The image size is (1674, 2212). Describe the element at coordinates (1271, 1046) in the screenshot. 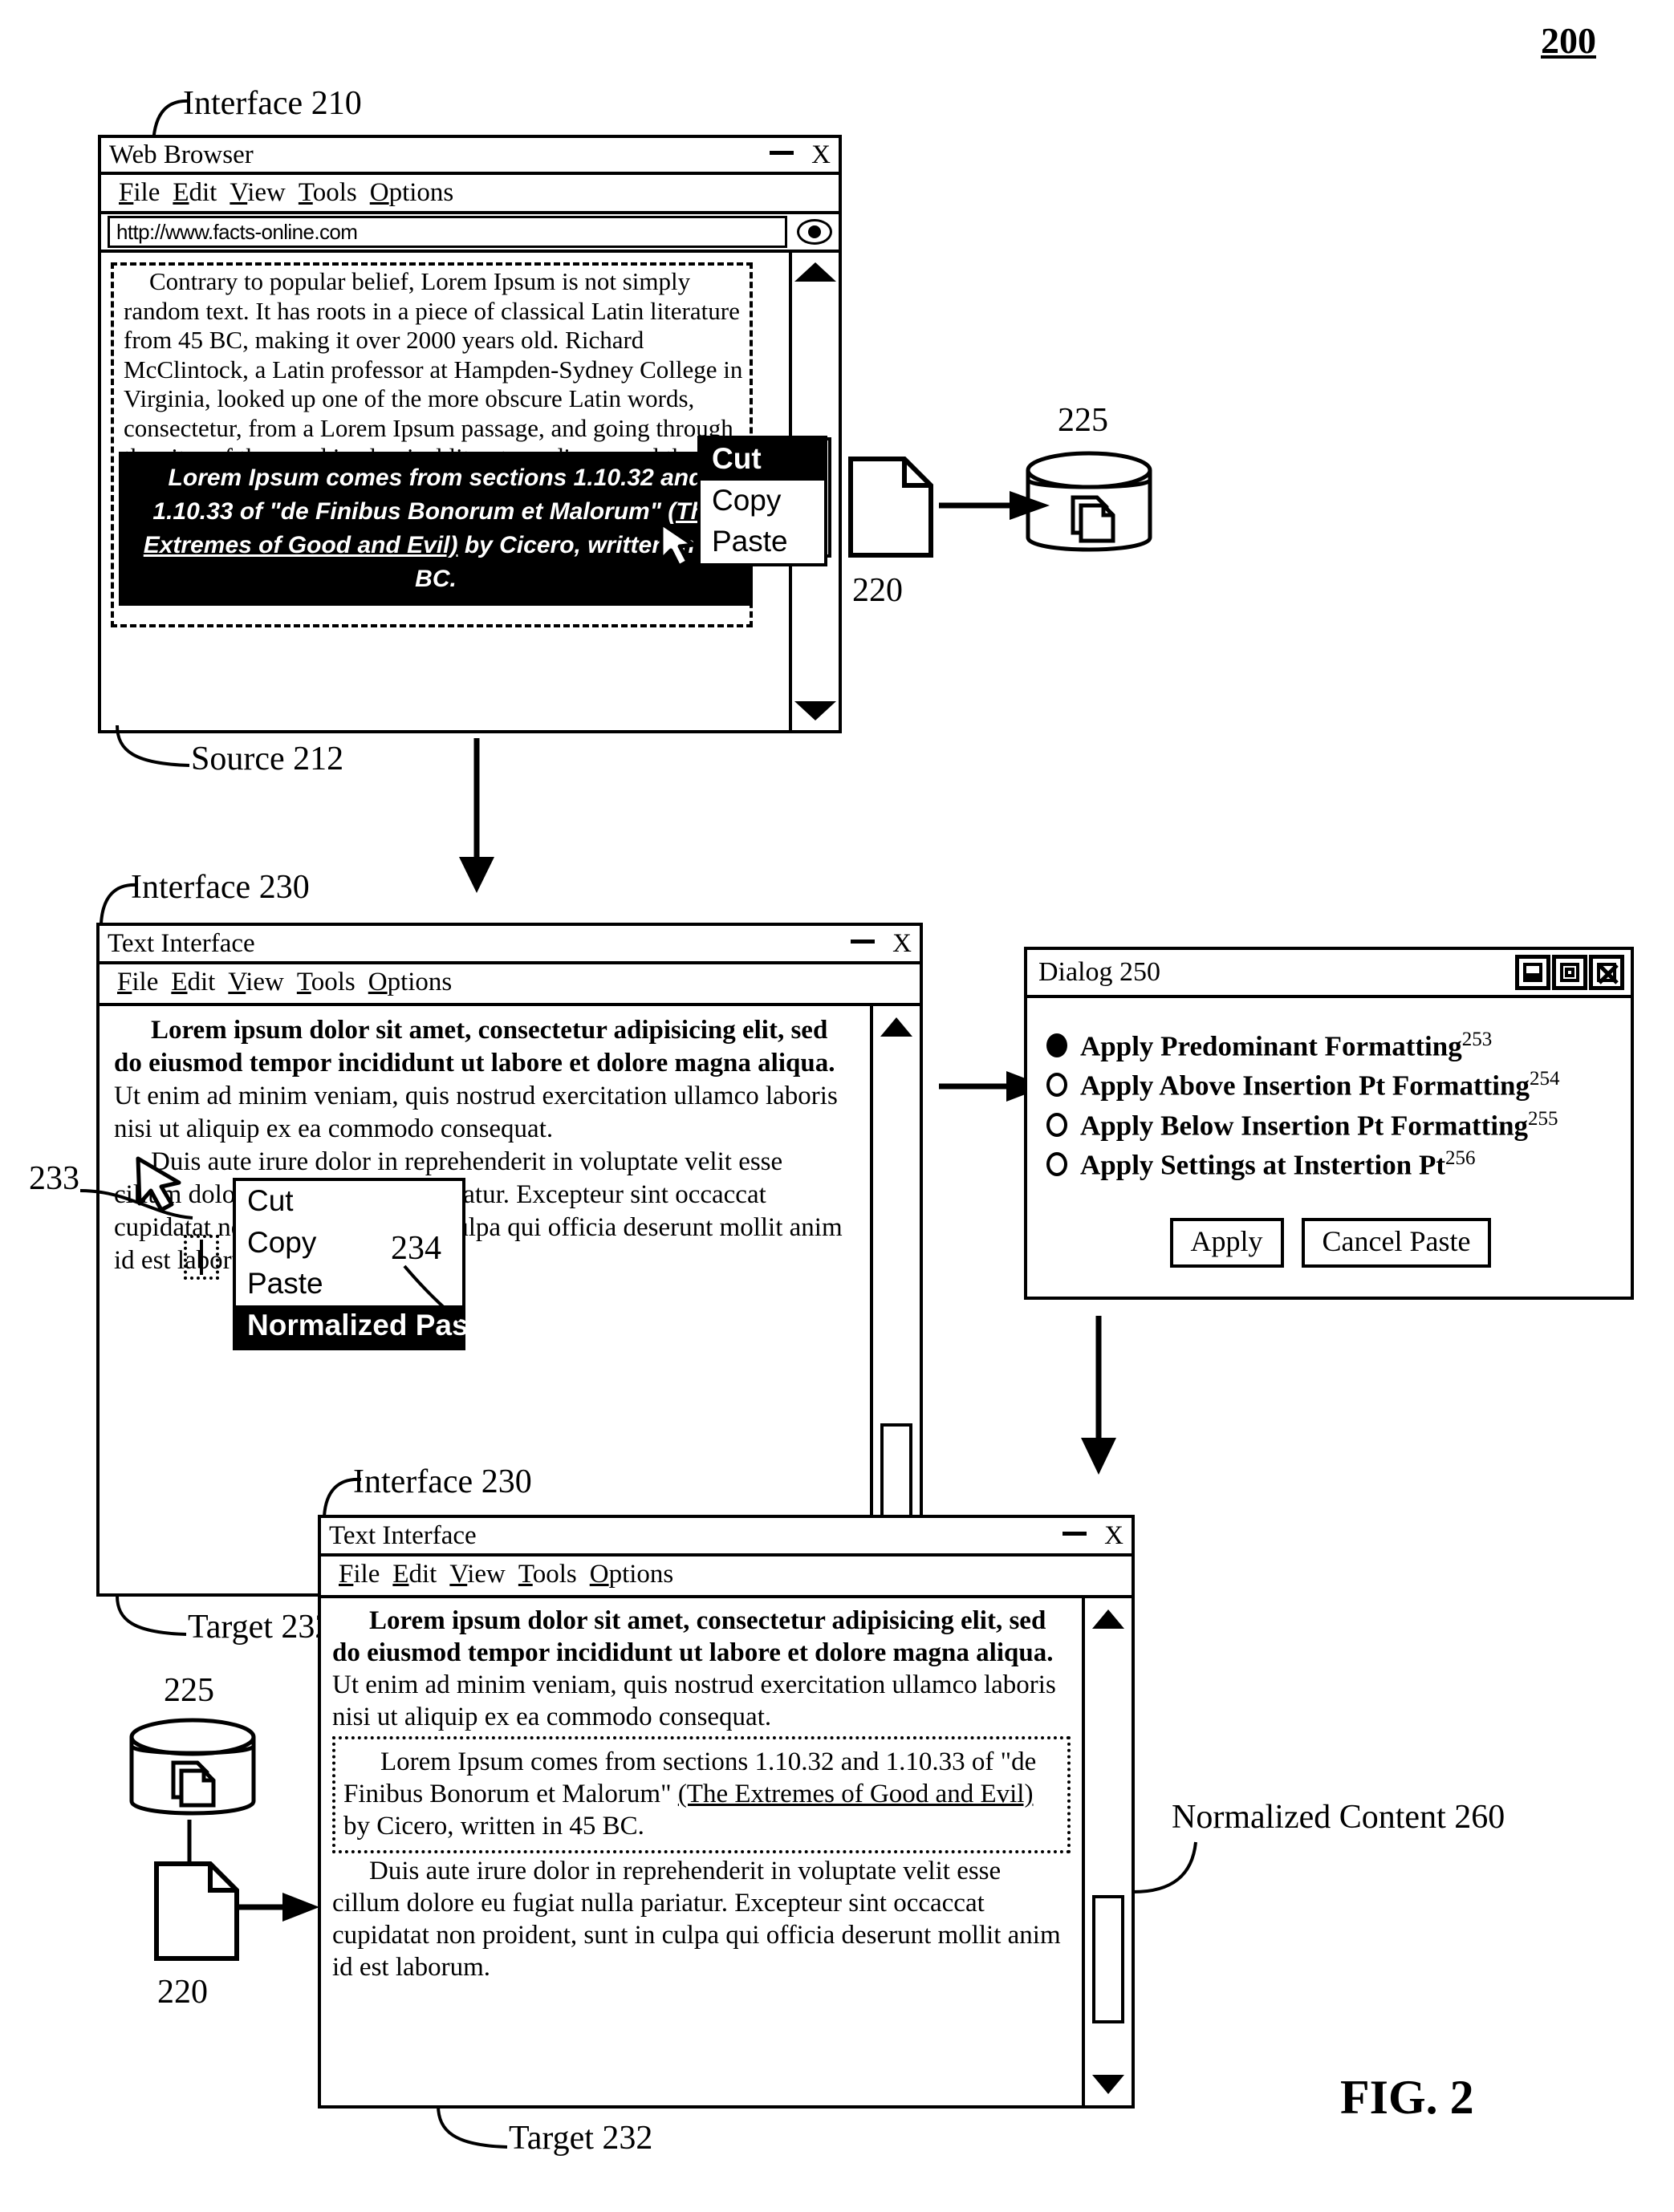

I see `option-text: Apply Predominant Formatting` at that location.